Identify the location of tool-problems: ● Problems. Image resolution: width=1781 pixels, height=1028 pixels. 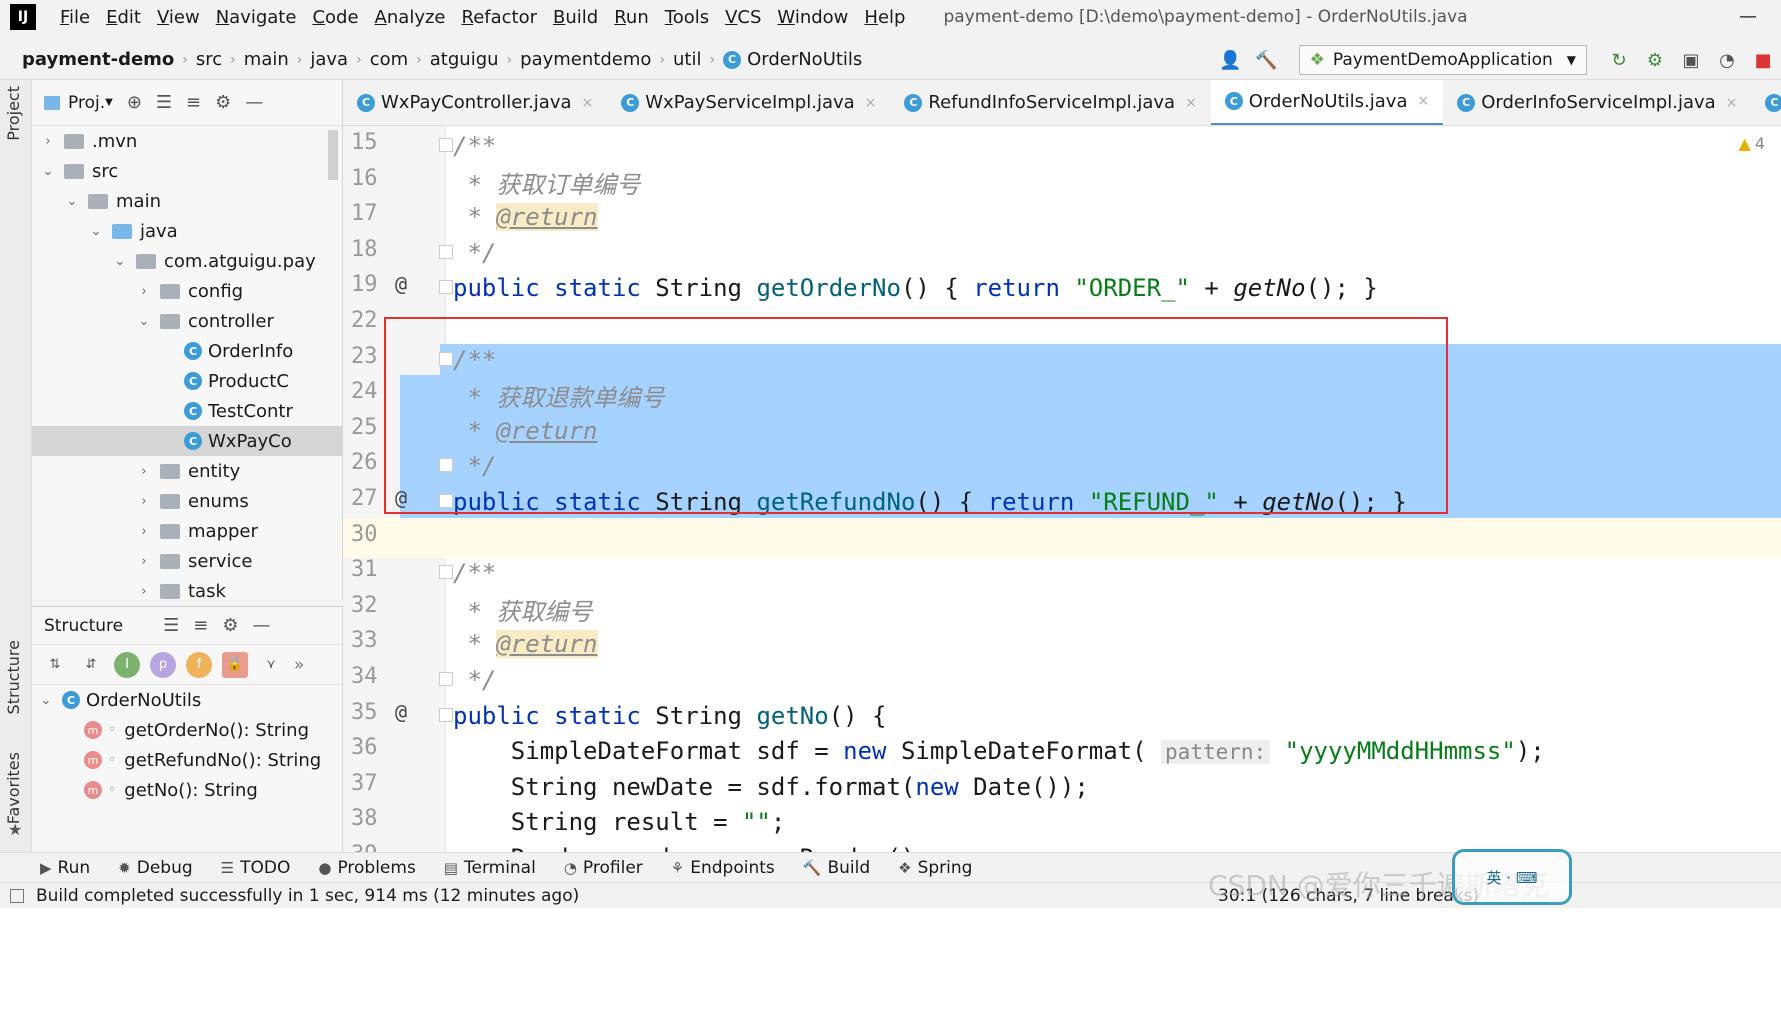
(366, 868).